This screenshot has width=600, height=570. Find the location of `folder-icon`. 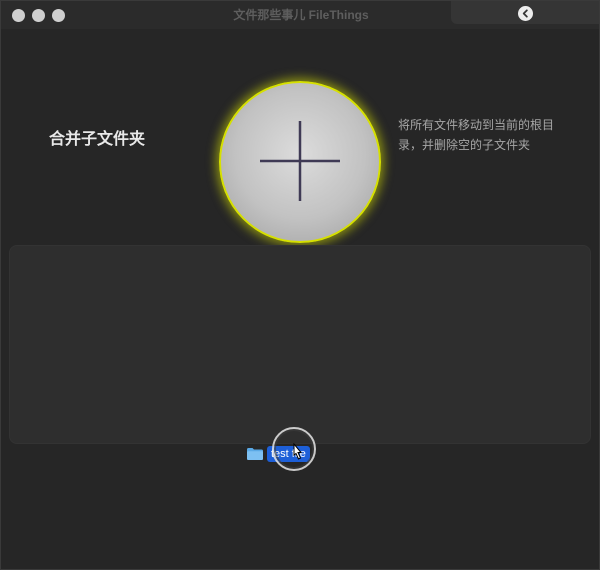

folder-icon is located at coordinates (255, 454).